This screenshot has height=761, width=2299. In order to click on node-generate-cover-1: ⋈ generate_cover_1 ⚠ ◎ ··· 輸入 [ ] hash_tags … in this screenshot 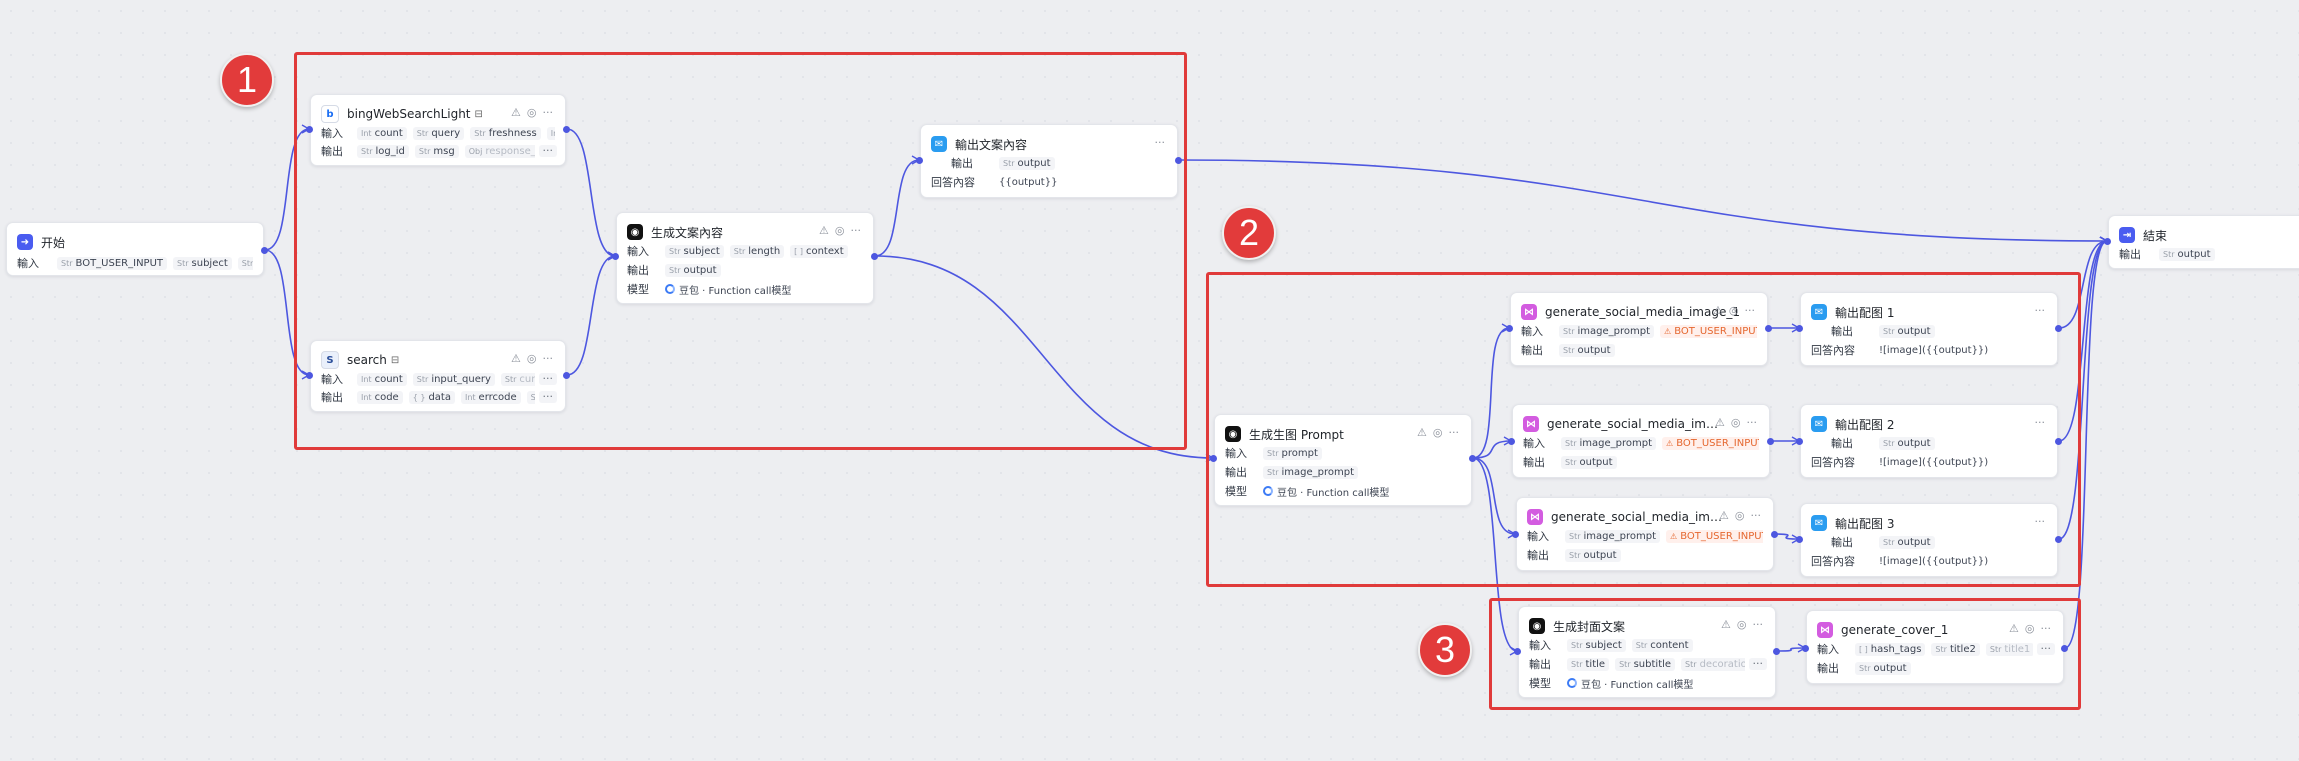, I will do `click(1935, 647)`.